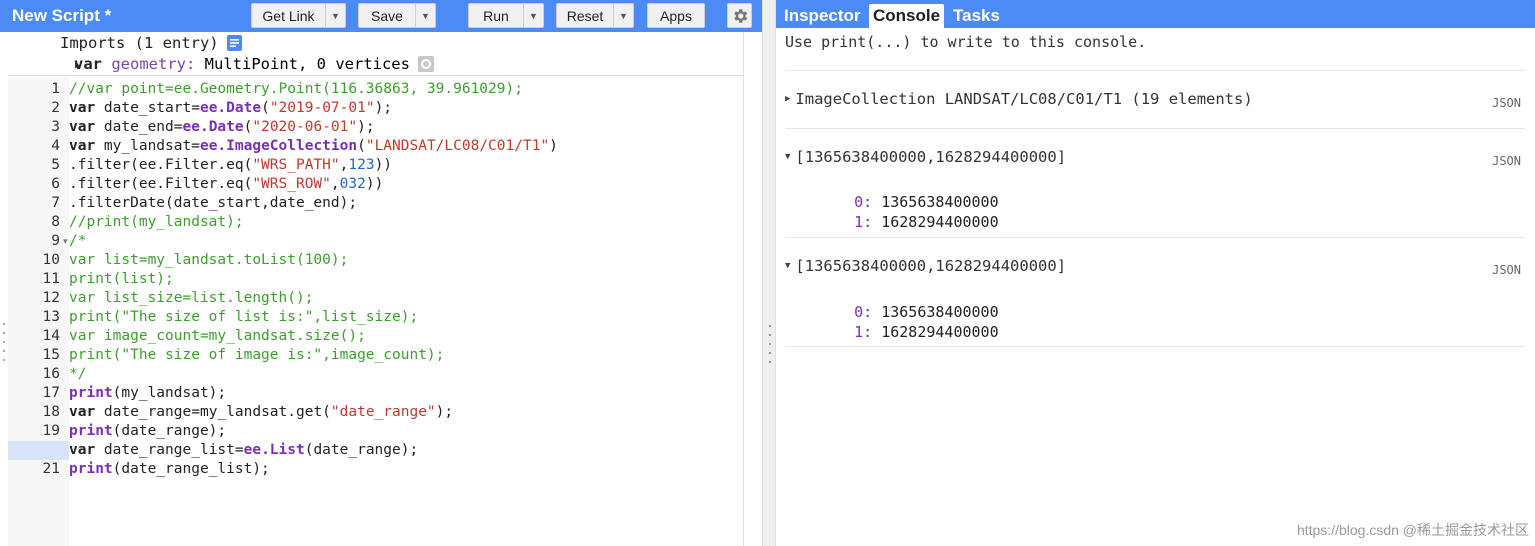 This screenshot has height=546, width=1535. I want to click on line-number: 8, so click(55, 222).